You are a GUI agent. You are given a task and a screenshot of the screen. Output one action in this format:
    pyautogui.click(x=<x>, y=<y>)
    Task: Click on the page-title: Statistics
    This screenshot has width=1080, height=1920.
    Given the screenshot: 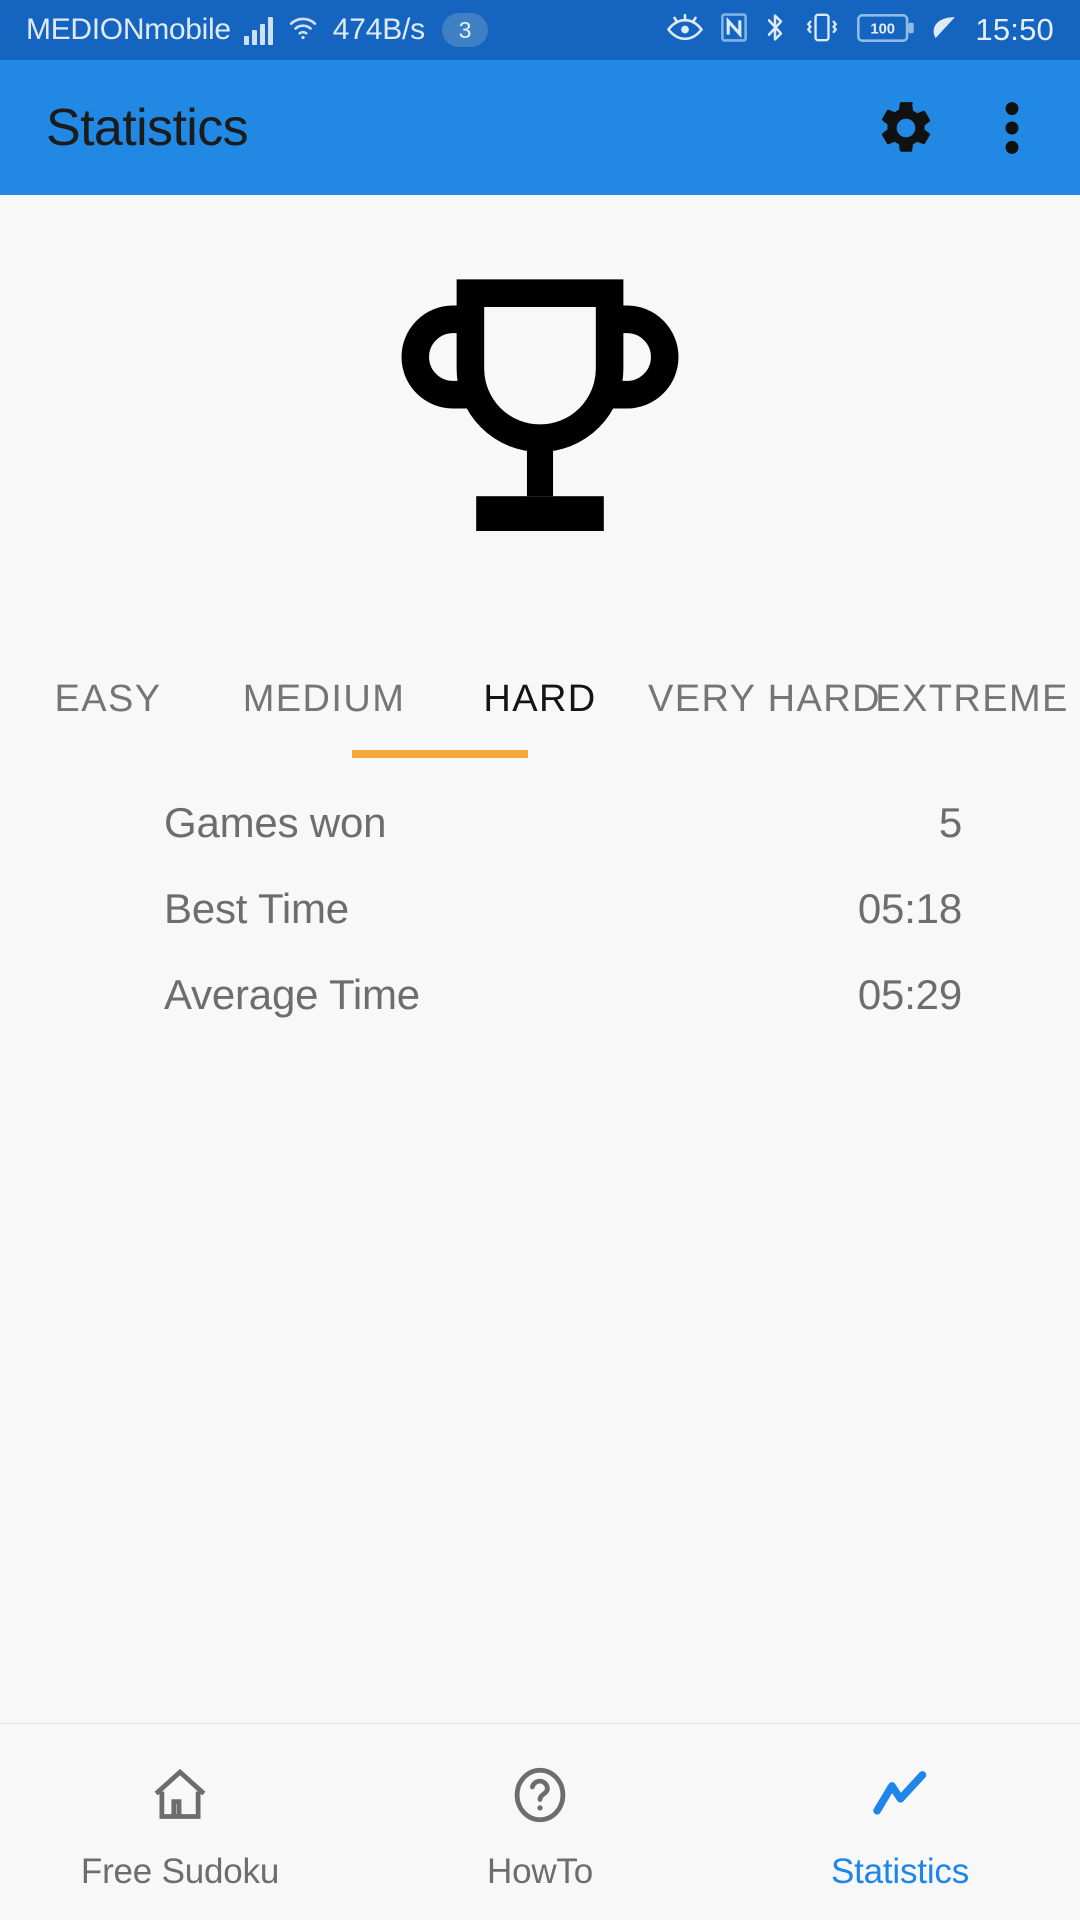 What is the action you would take?
    pyautogui.click(x=147, y=127)
    